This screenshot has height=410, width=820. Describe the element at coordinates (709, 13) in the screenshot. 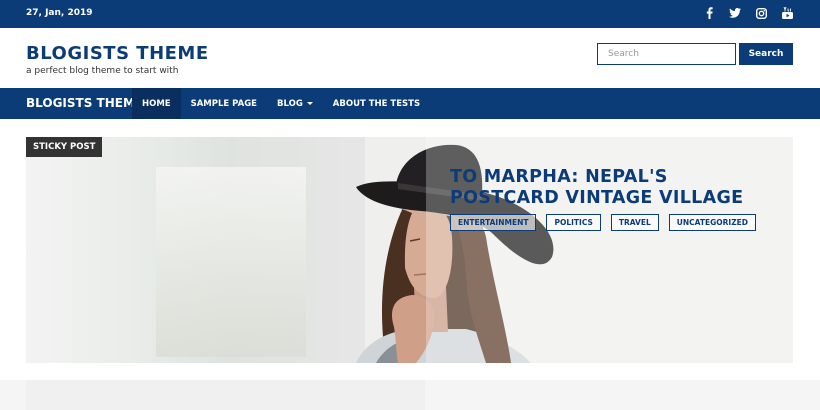

I see `facebook-icon` at that location.